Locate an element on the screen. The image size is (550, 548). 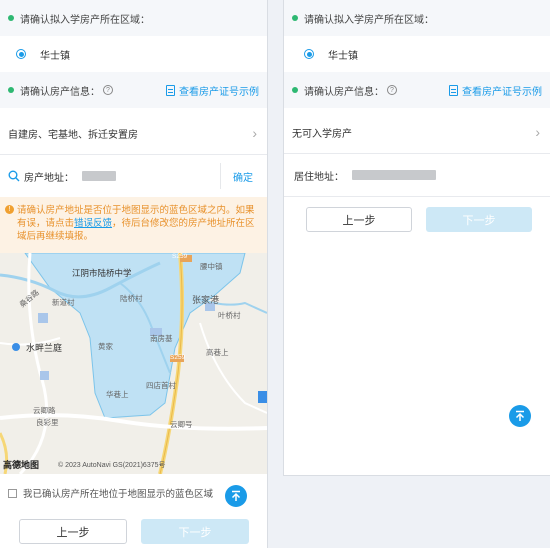
confirm-address-button: 确定 is located at coordinates (243, 176).